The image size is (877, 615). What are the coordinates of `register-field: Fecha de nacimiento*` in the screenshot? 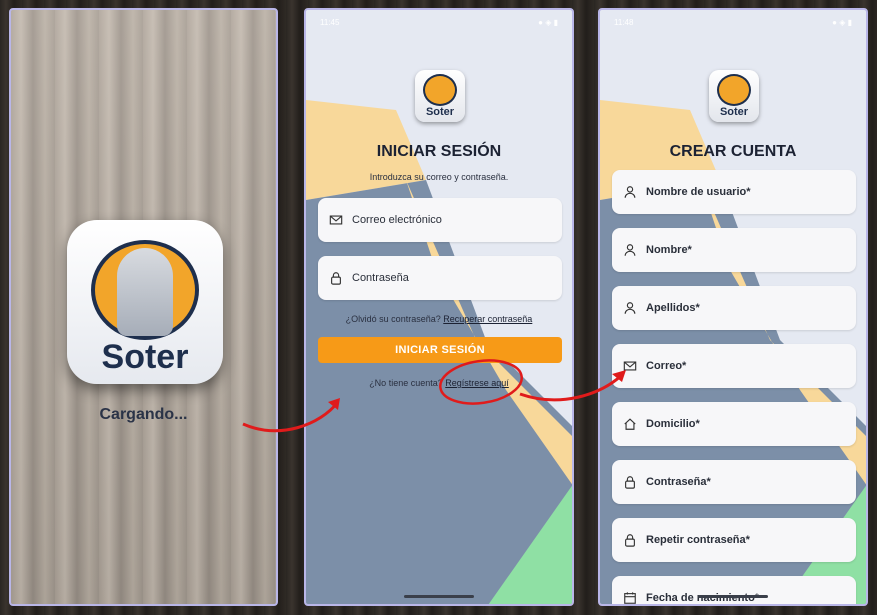 It's located at (734, 590).